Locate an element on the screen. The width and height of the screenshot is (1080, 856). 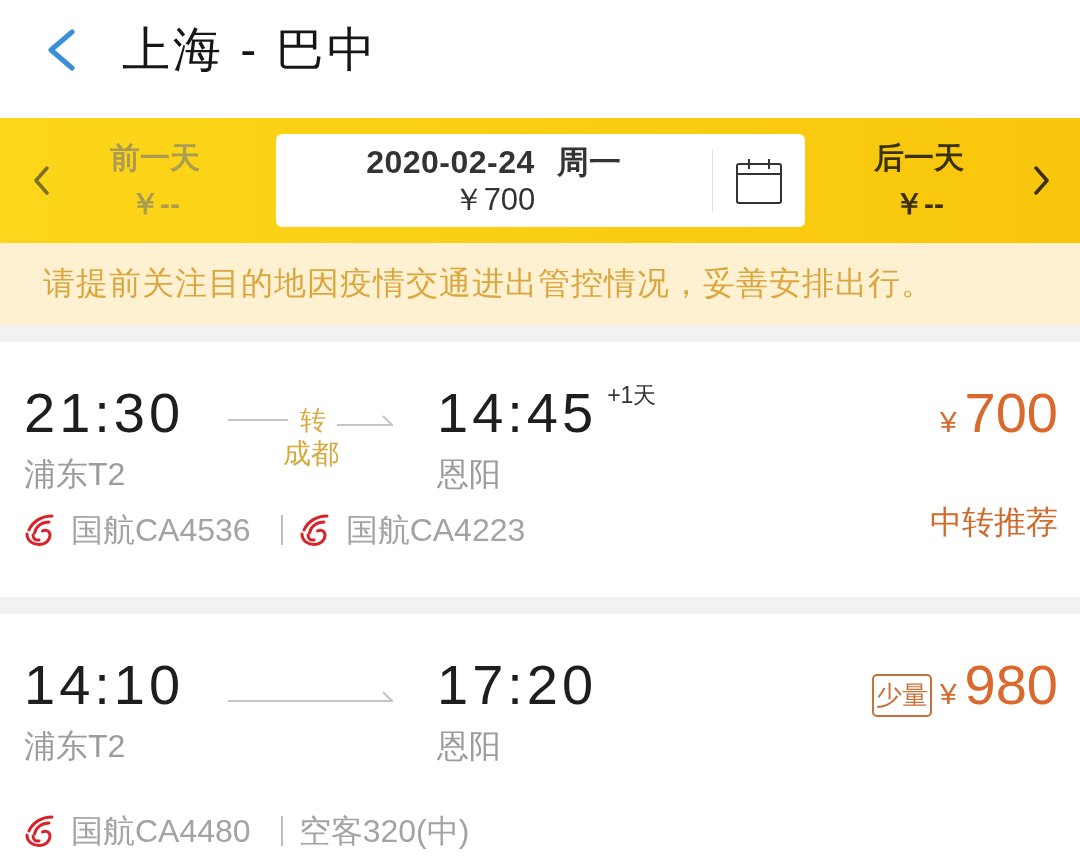
date-text: 2020-02-24 is located at coordinates (450, 161).